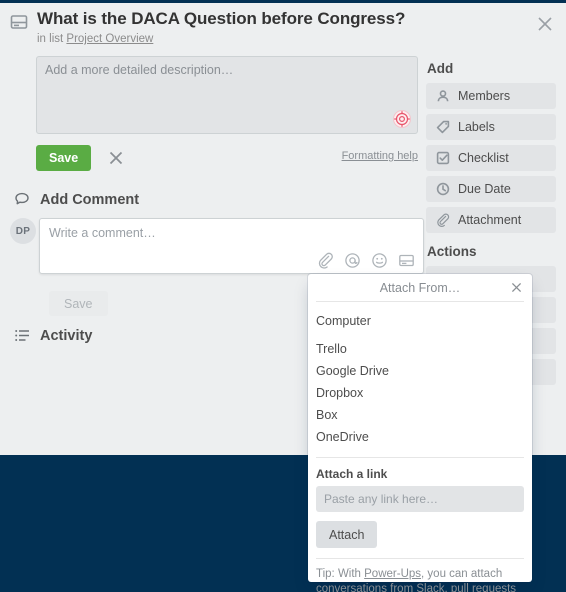  What do you see at coordinates (90, 199) in the screenshot?
I see `add-comment-label: Add Comment` at bounding box center [90, 199].